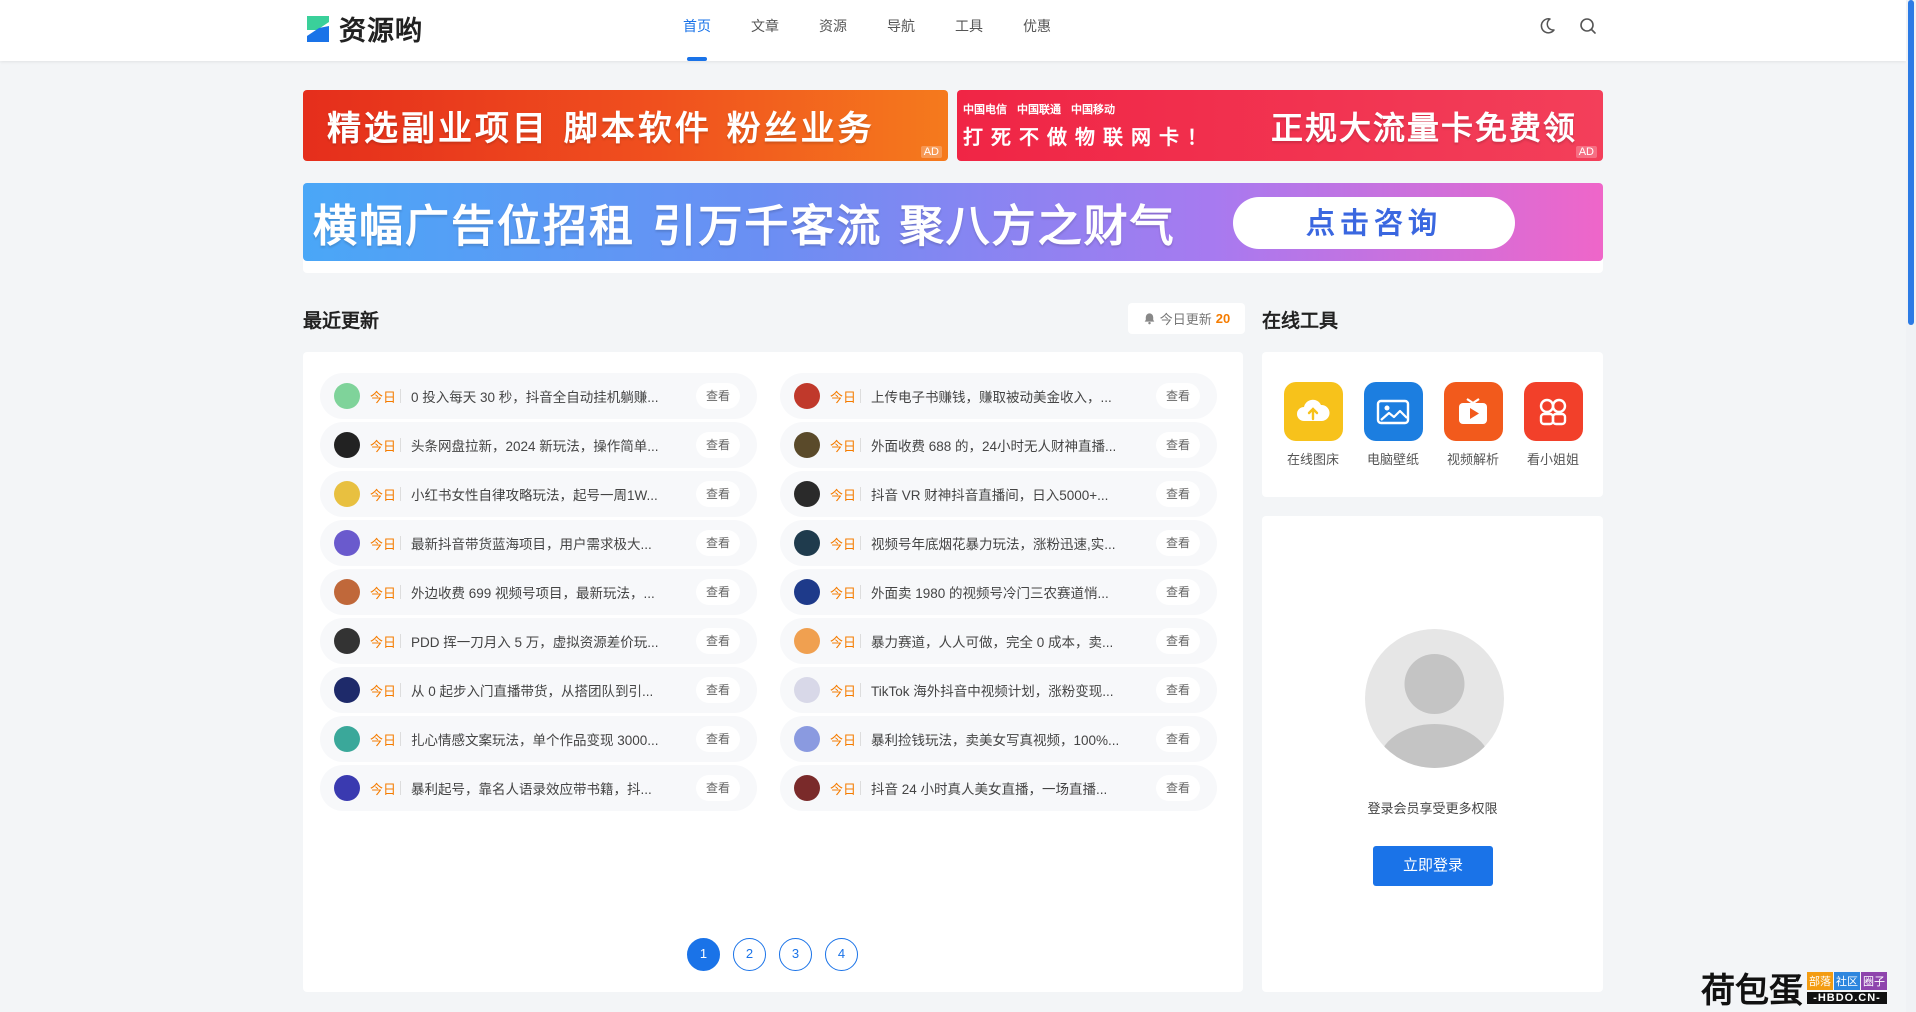  I want to click on tool-label: 看小姐姐, so click(1552, 459).